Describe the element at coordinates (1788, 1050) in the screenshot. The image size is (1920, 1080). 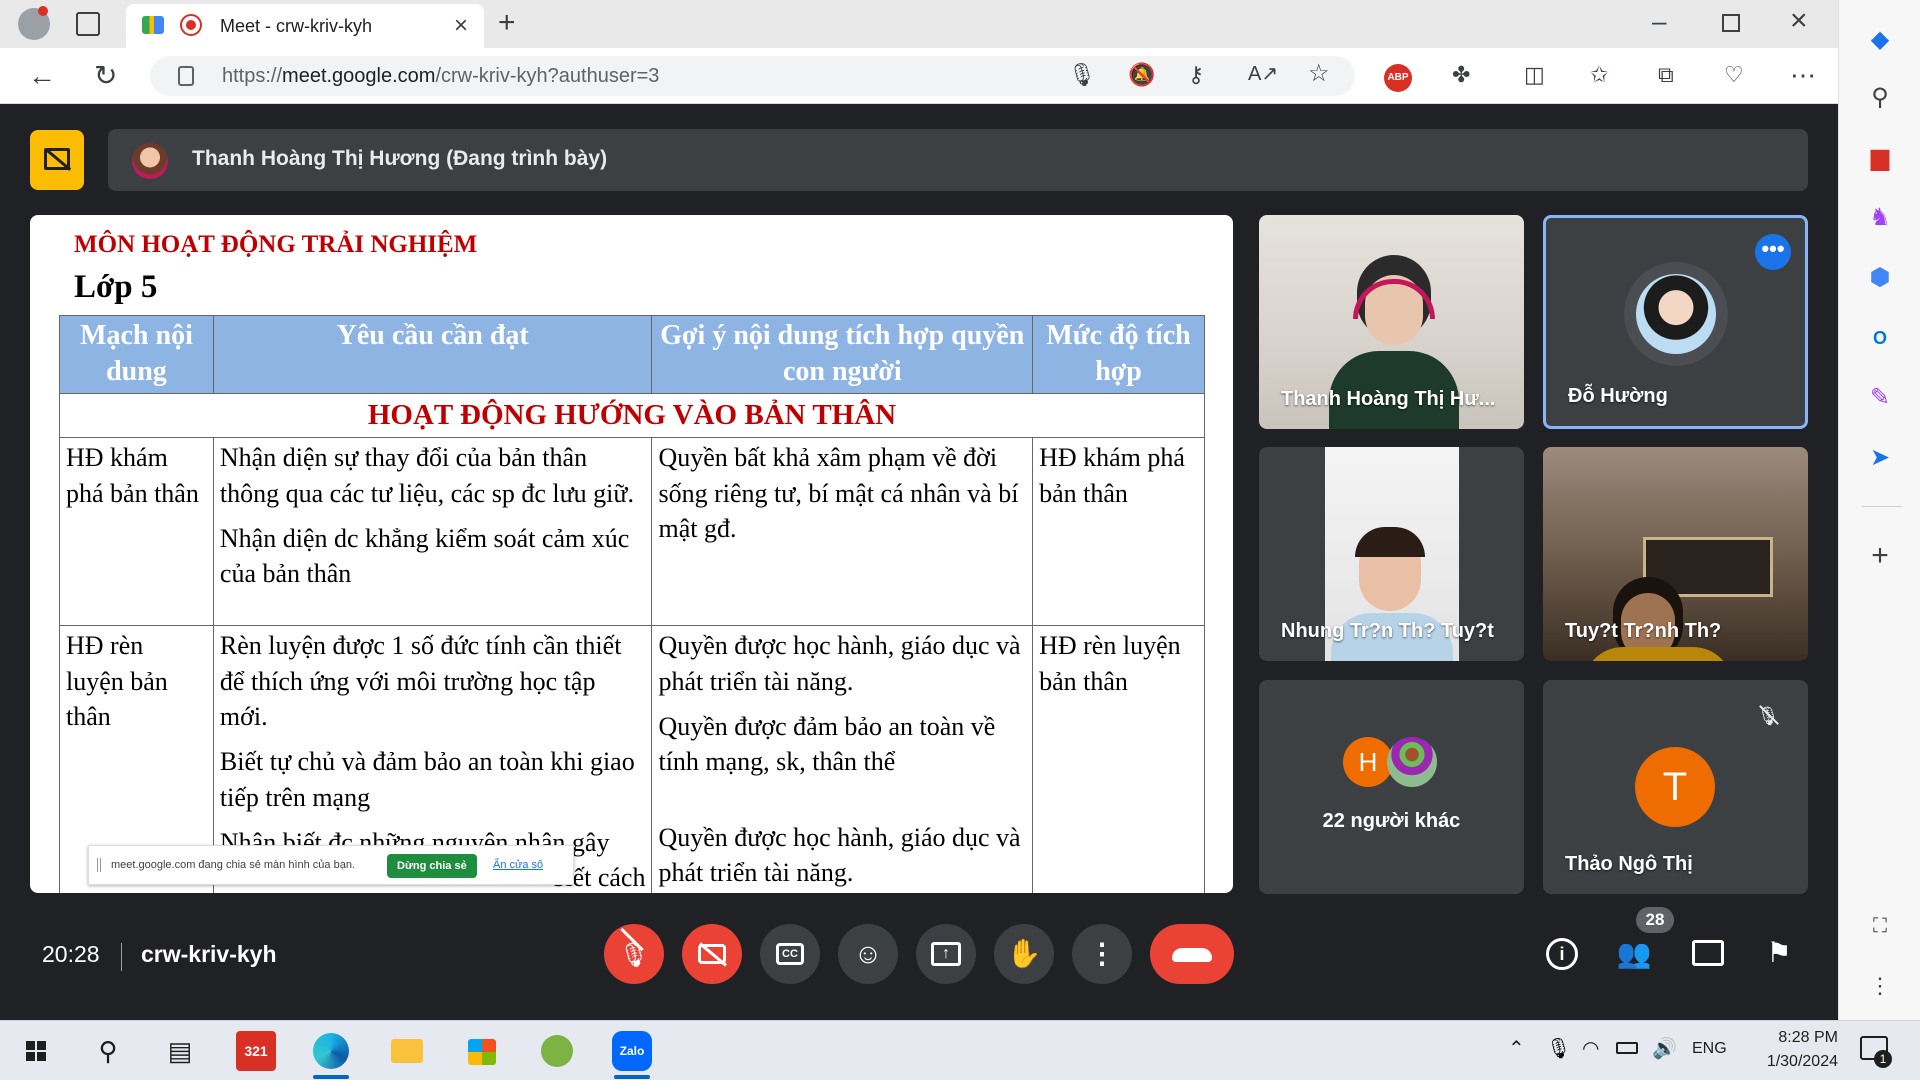
I see `system-clock: 8:28 PM 1/30/2024` at that location.